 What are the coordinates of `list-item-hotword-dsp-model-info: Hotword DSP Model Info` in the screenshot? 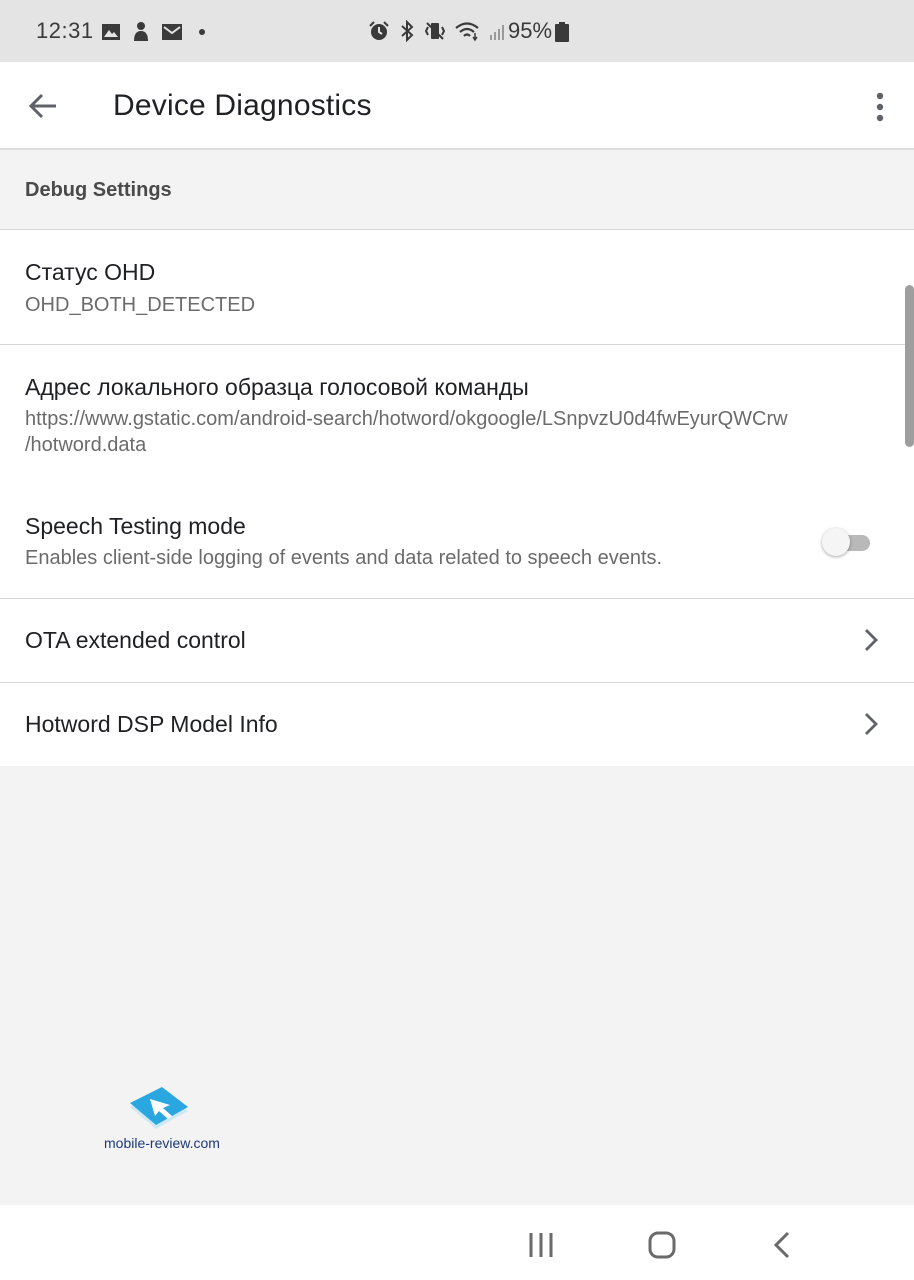 It's located at (457, 724).